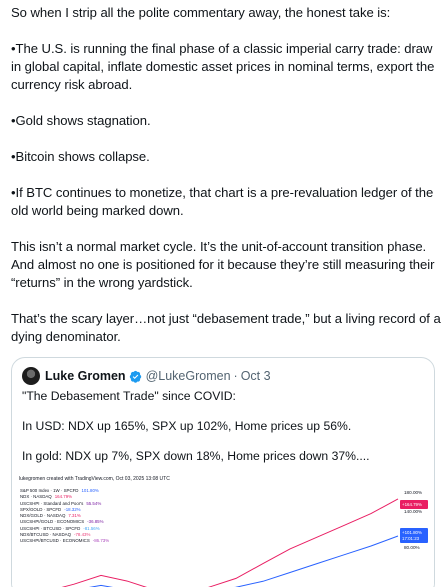  Describe the element at coordinates (413, 511) in the screenshot. I see `y-tick-label: 140.00%` at that location.